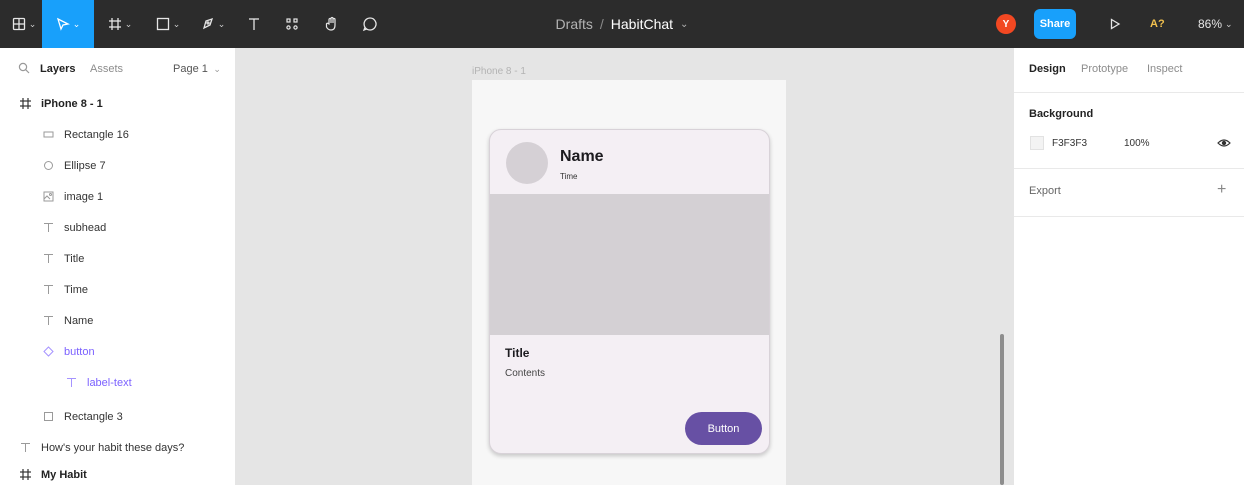 Image resolution: width=1244 pixels, height=485 pixels. I want to click on layer-row: subhead, so click(118, 227).